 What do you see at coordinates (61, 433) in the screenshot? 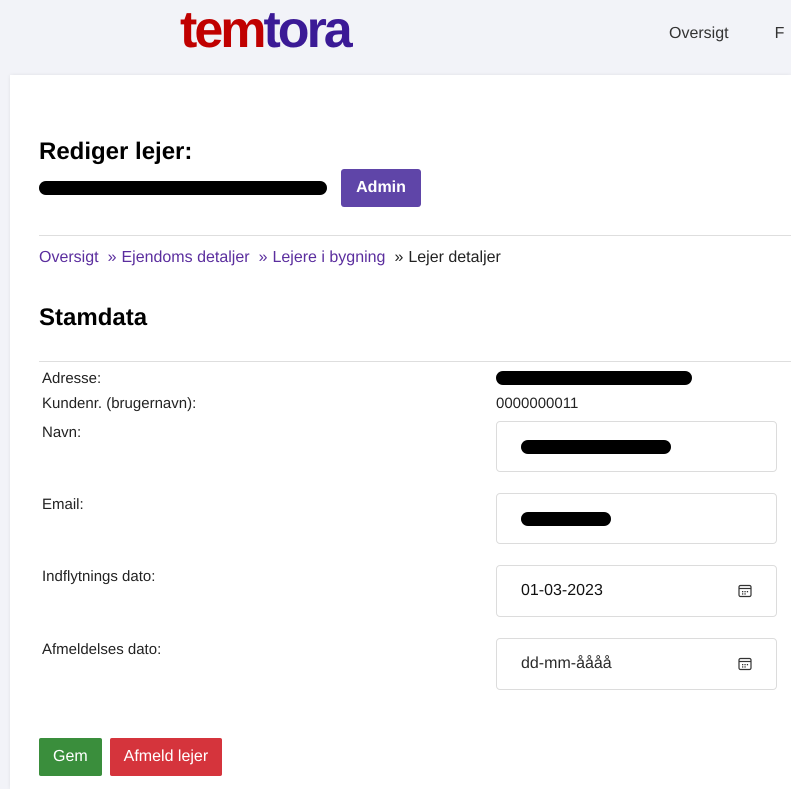
I see `field-label: Navn:` at bounding box center [61, 433].